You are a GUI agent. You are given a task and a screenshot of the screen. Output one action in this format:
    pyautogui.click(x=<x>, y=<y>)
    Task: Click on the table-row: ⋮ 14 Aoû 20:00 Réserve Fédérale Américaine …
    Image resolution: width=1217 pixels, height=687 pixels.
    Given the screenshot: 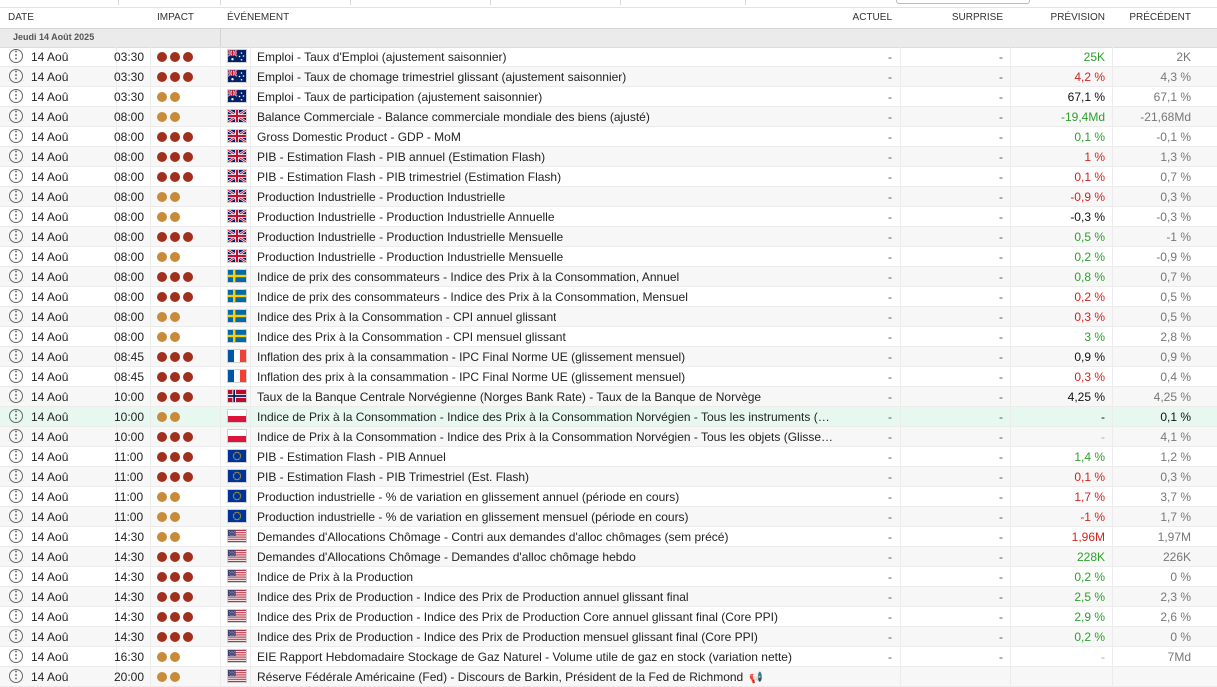 What is the action you would take?
    pyautogui.click(x=608, y=677)
    